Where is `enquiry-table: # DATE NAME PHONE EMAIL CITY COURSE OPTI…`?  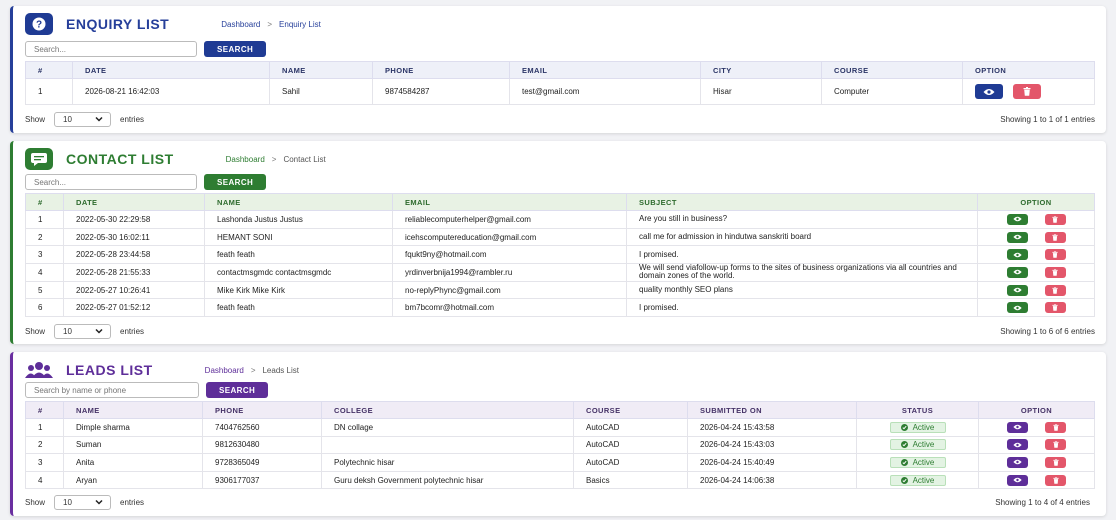
enquiry-table: # DATE NAME PHONE EMAIL CITY COURSE OPTI… is located at coordinates (560, 83).